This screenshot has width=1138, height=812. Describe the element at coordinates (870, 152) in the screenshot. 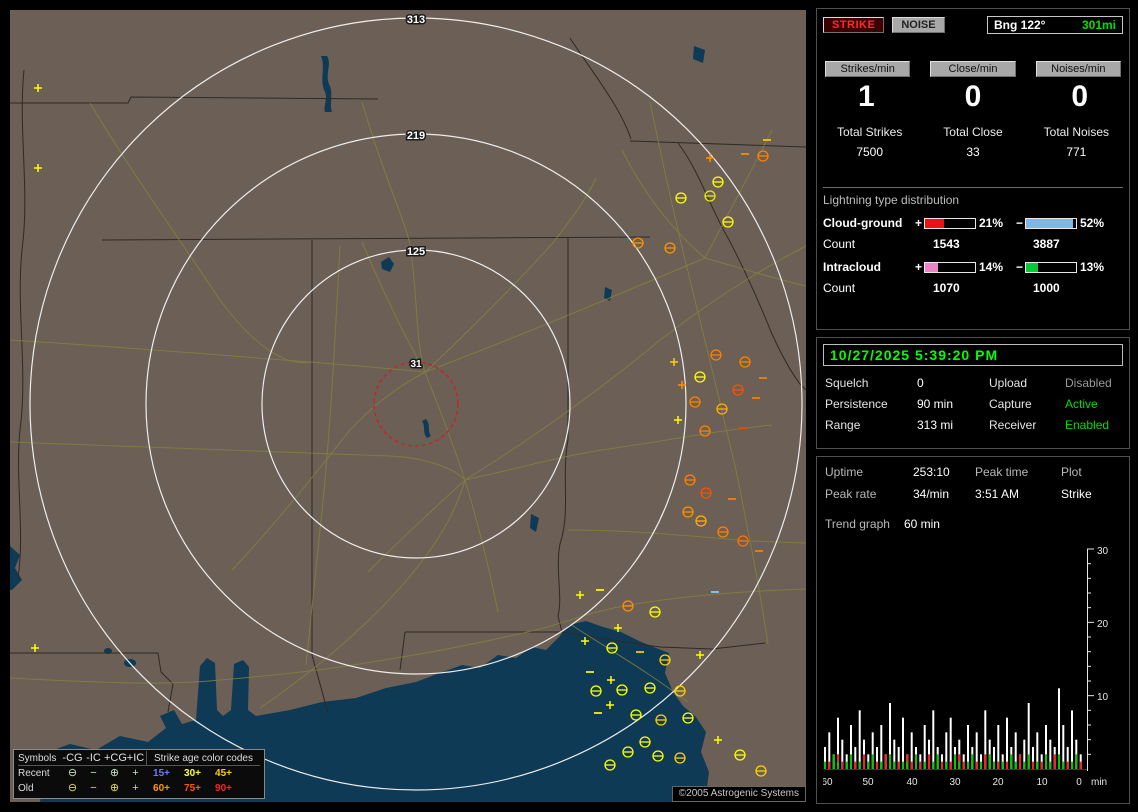

I see `total-strikes-value: 7500` at that location.